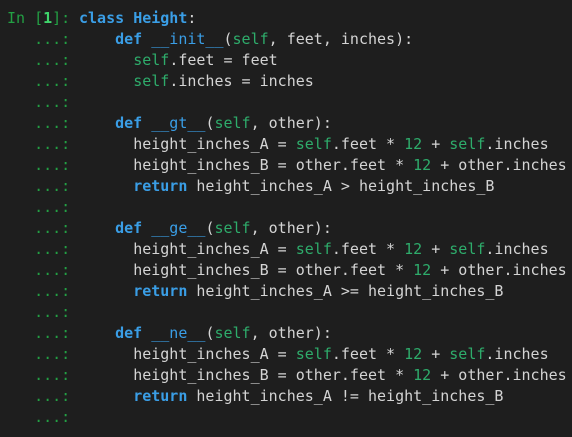 The height and width of the screenshot is (437, 572). I want to click on code-line: ...: self.feet = feet, so click(286, 60).